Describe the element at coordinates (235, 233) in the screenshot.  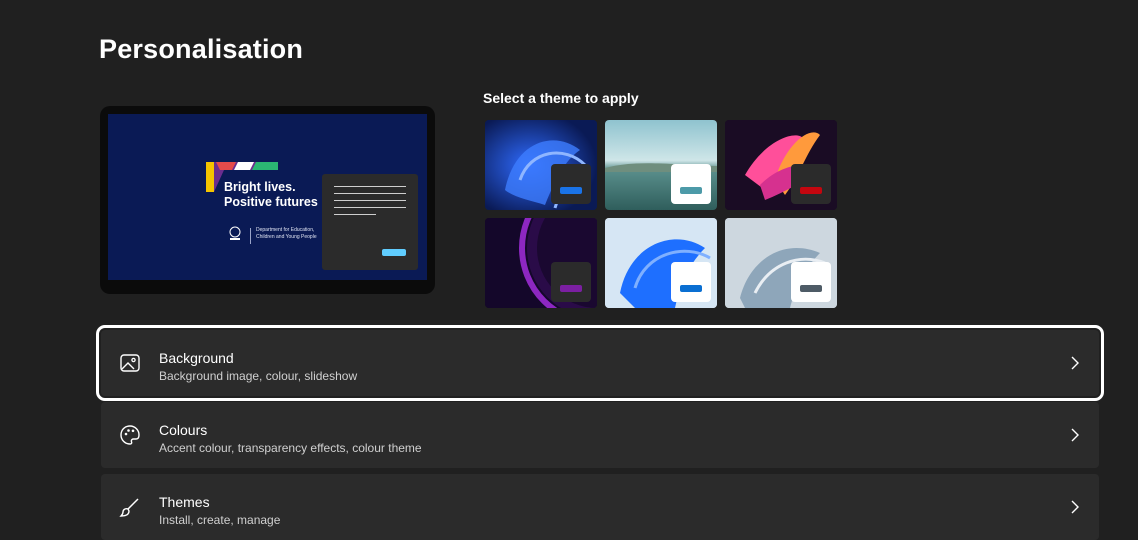
I see `crest-icon` at that location.